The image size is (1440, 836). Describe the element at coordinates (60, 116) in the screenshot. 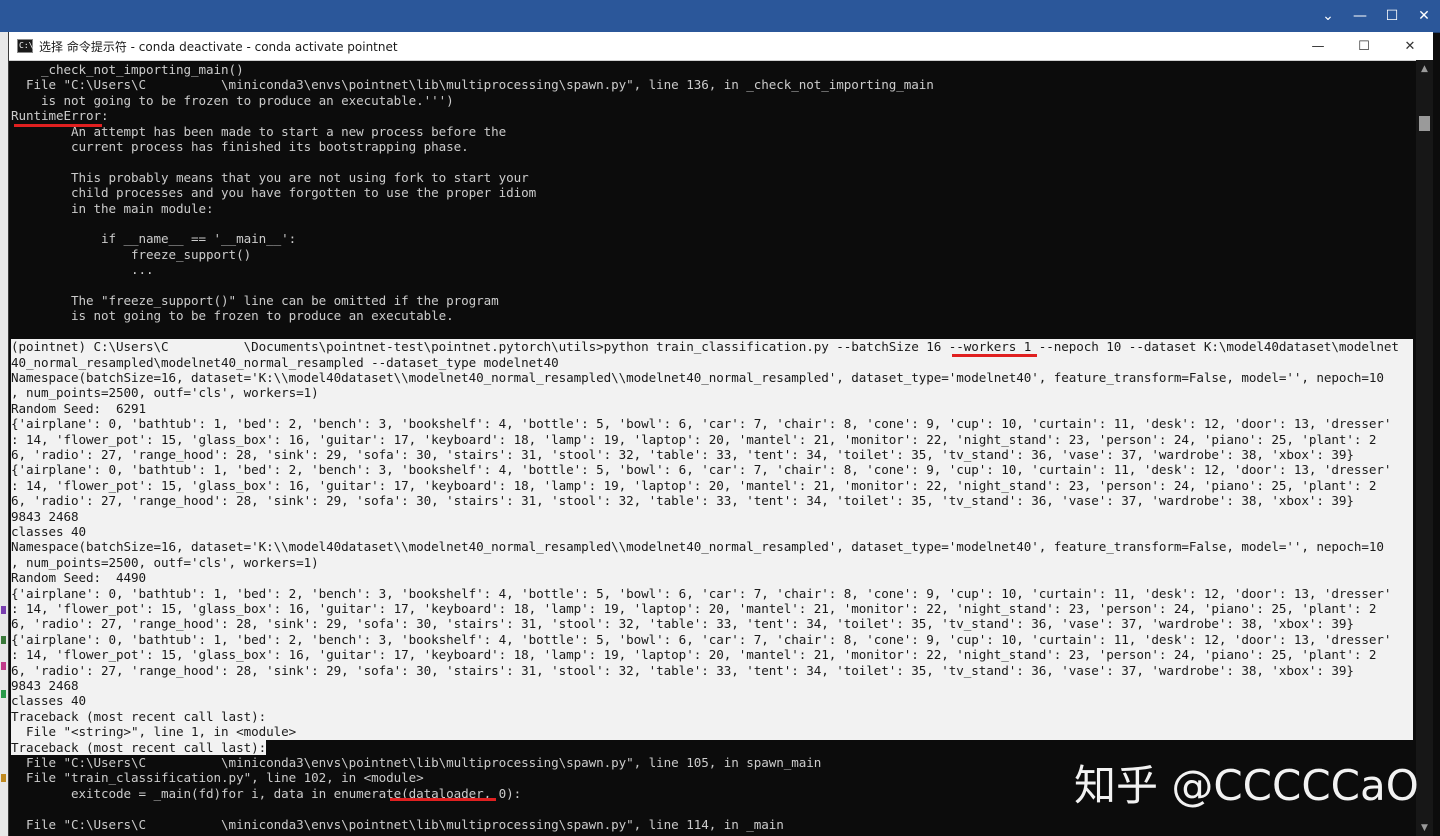

I see `terminal-line: RuntimeError:` at that location.